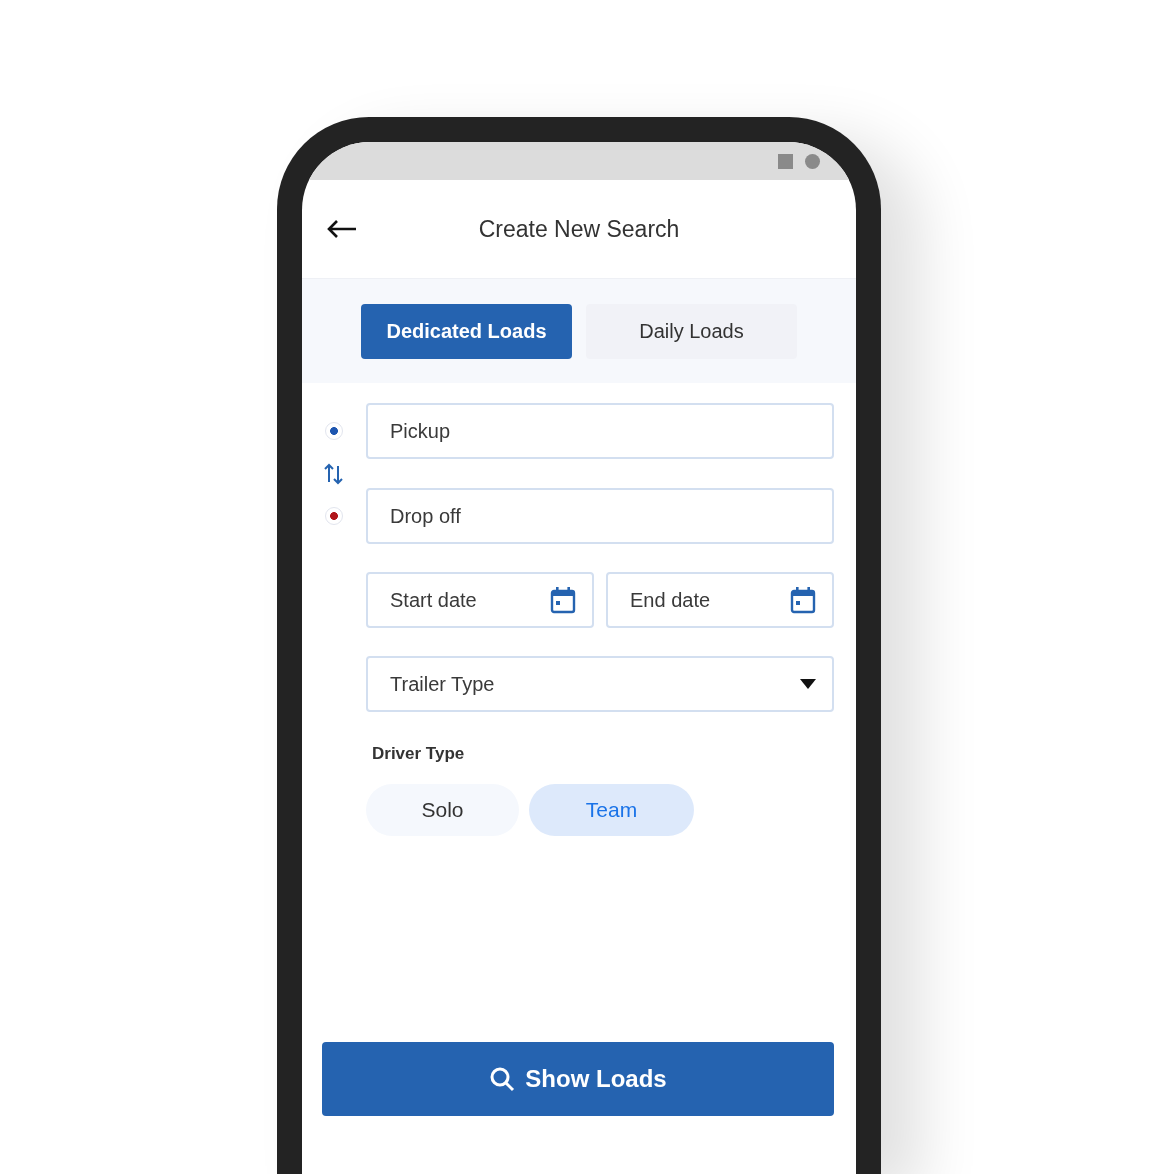 Image resolution: width=1160 pixels, height=1174 pixels. Describe the element at coordinates (419, 754) in the screenshot. I see `section-label: Driver Type` at that location.